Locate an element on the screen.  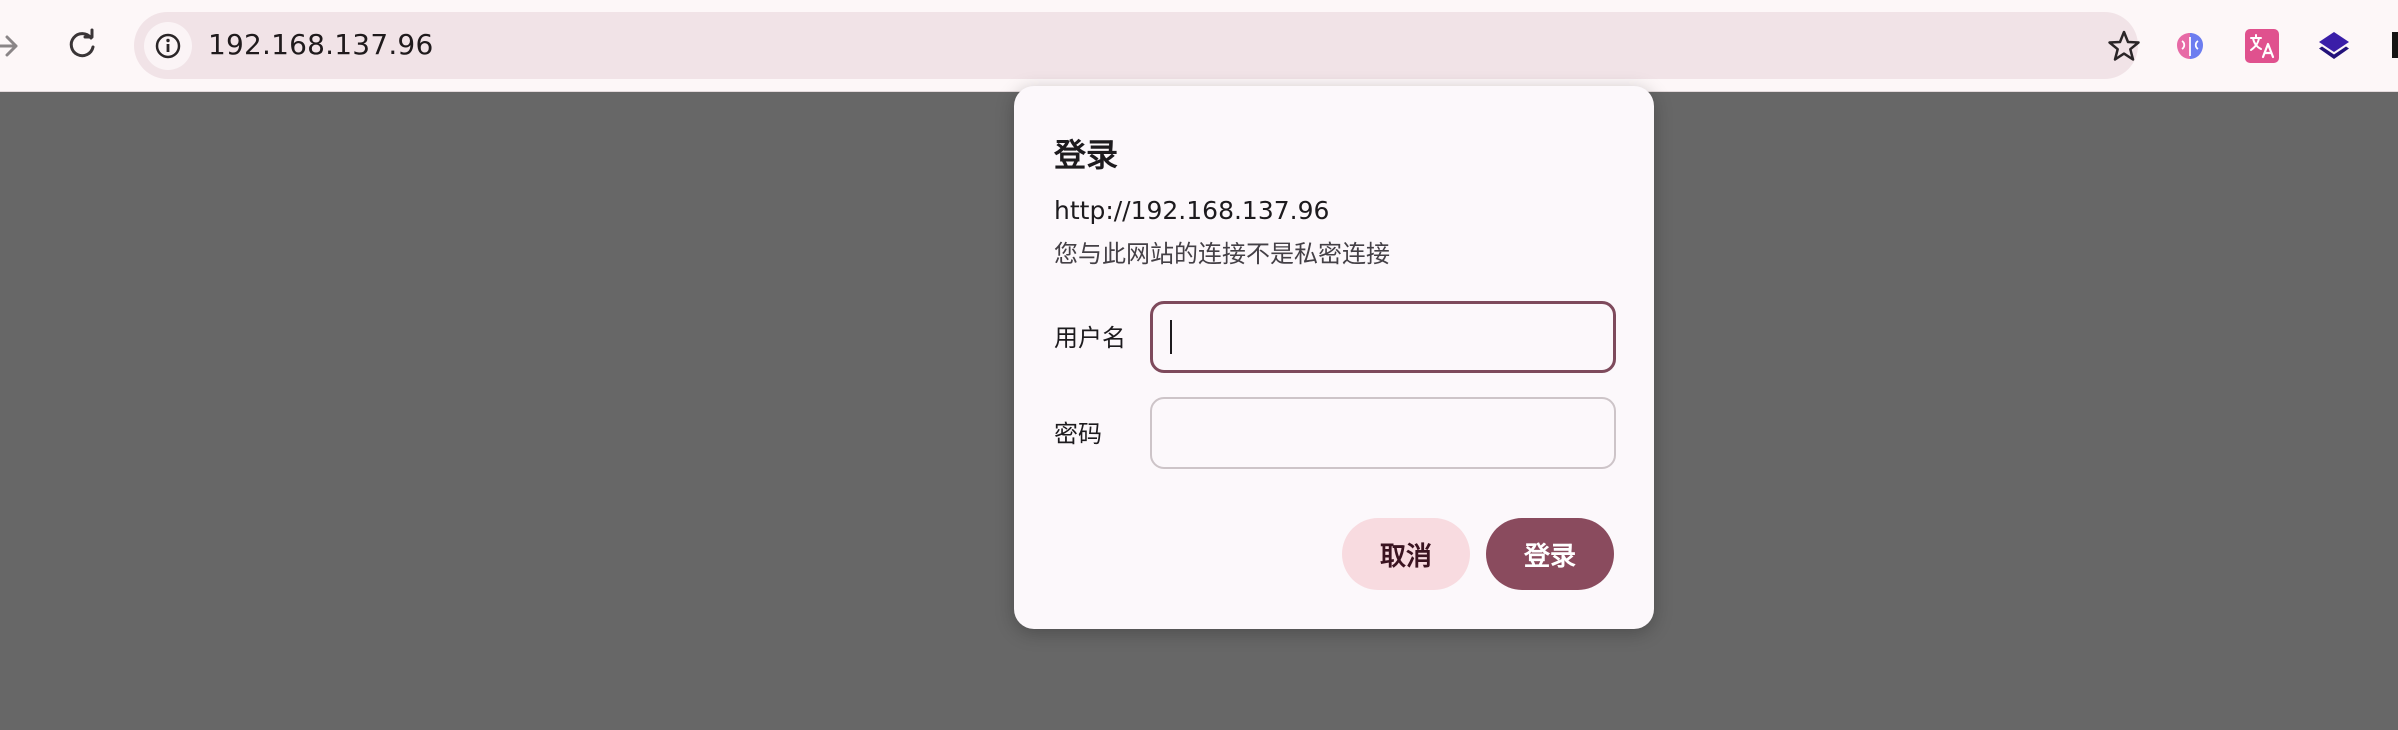
browser-toolbar: 192.168.137.96 is located at coordinates (1199, 46).